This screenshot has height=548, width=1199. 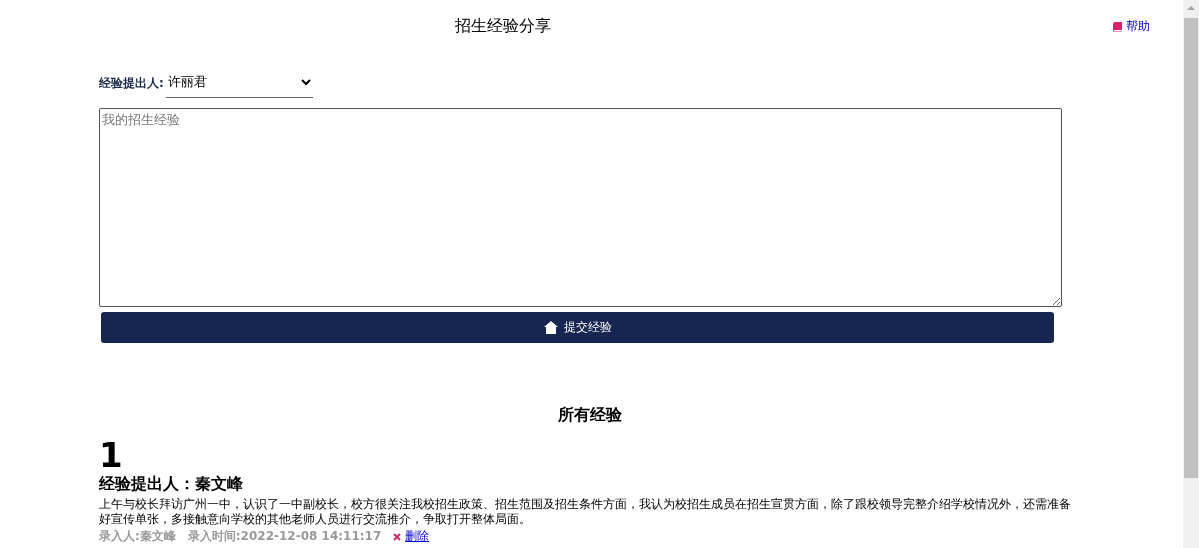 What do you see at coordinates (131, 83) in the screenshot?
I see `proposer-label: 经验提出人:` at bounding box center [131, 83].